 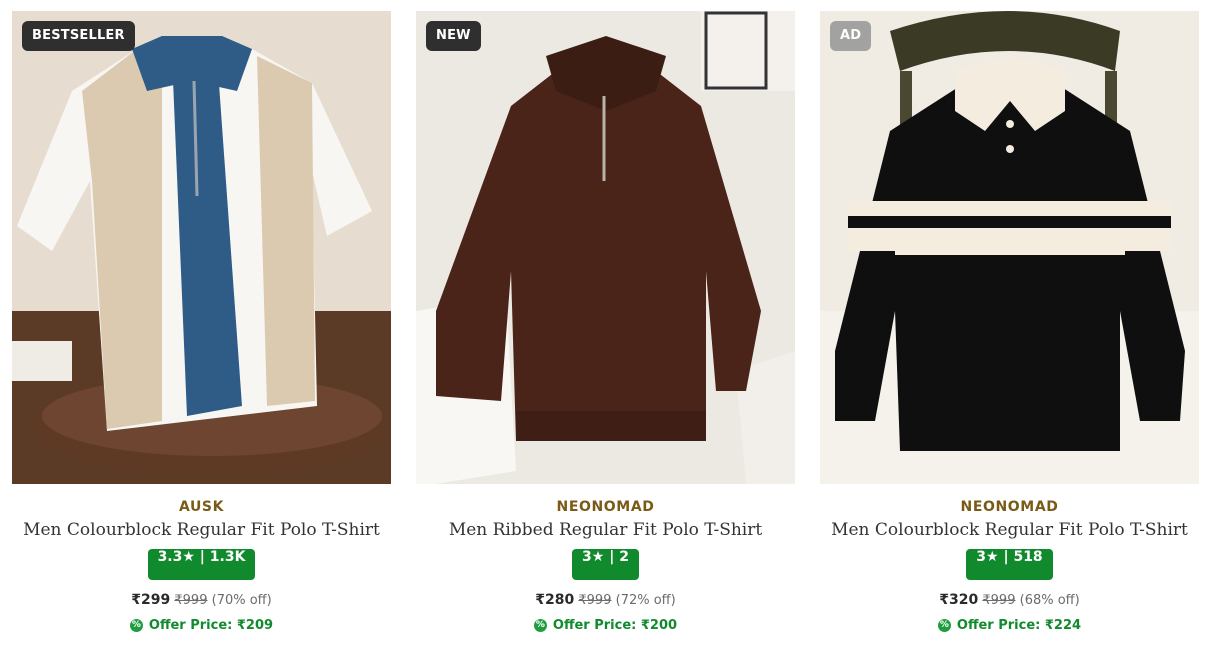 I want to click on discount-text: (72% off), so click(x=645, y=600).